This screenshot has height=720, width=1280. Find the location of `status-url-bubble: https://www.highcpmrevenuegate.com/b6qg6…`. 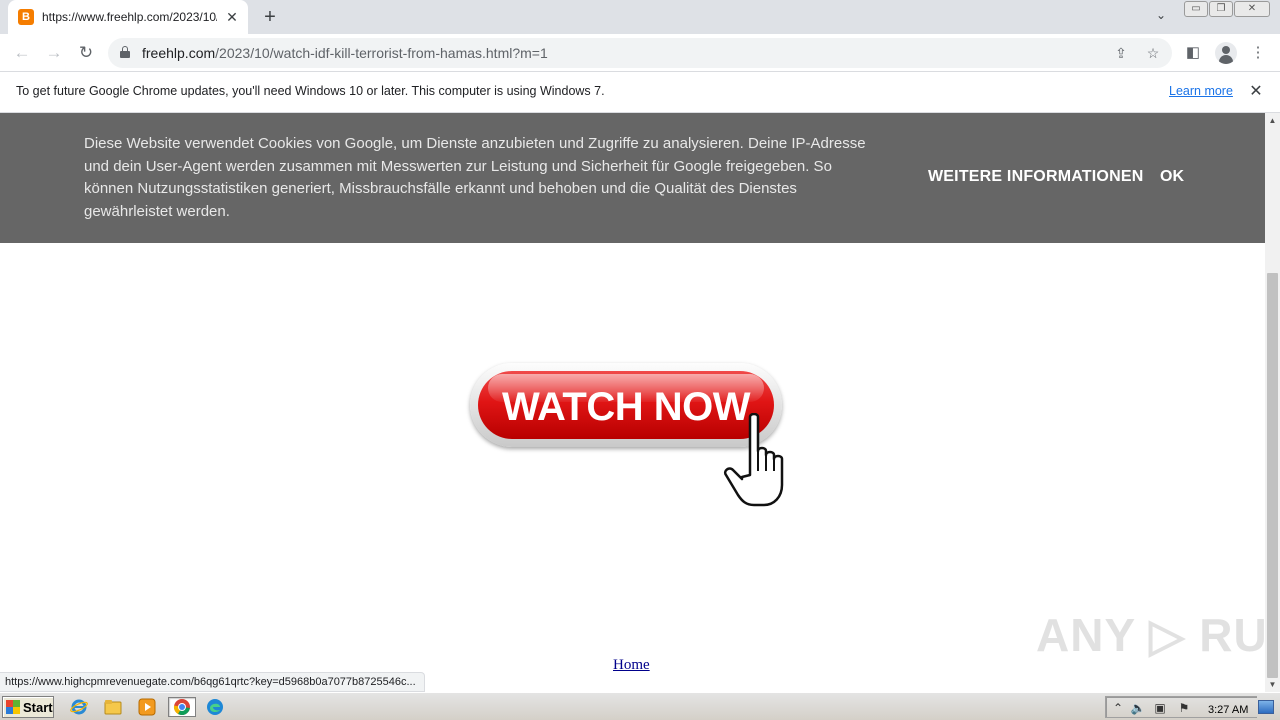

status-url-bubble: https://www.highcpmrevenuegate.com/b6qg6… is located at coordinates (212, 682).